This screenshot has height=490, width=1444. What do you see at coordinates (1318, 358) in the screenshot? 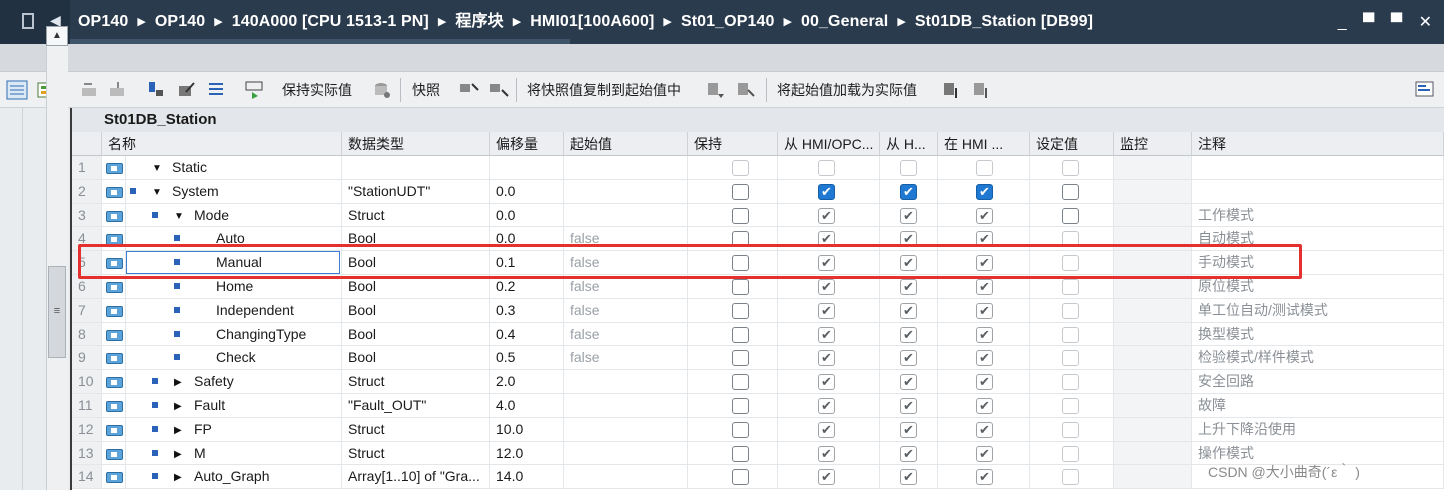
I see `comment-cell: 检验模式/样件模式` at bounding box center [1318, 358].